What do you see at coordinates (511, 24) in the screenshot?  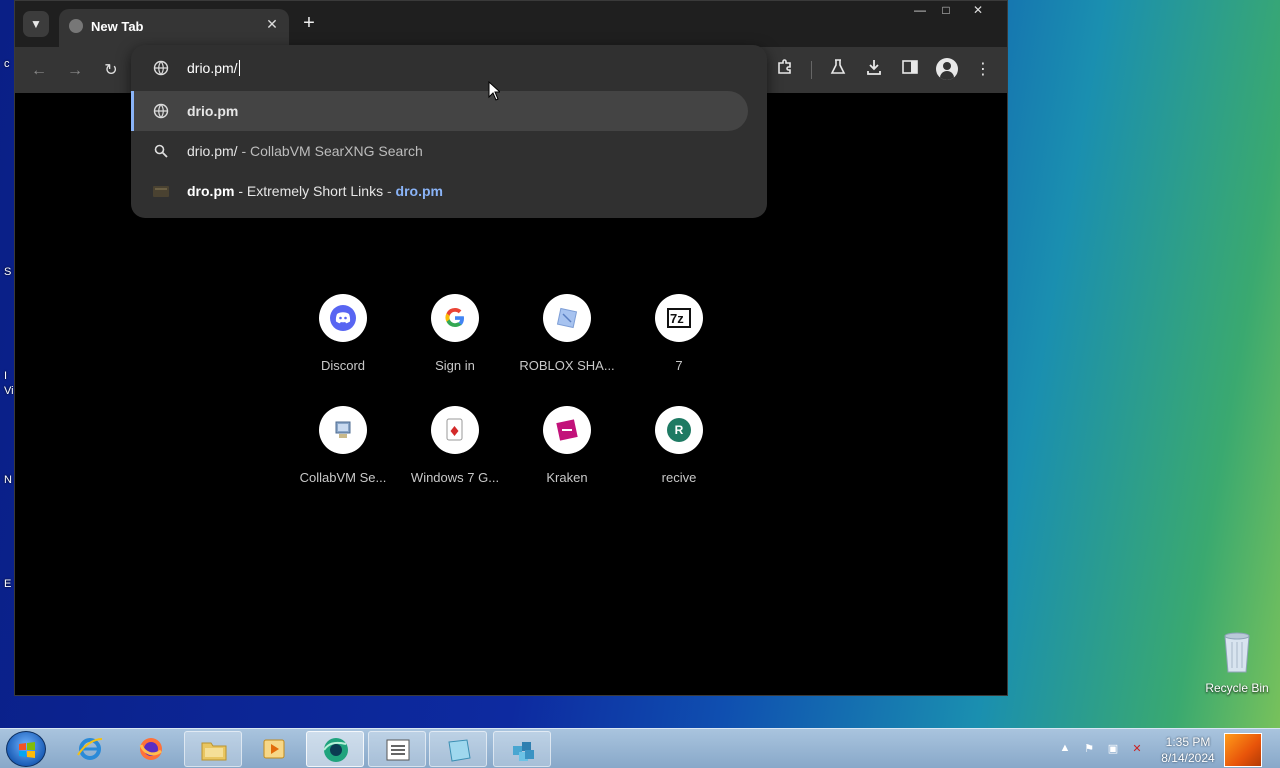 I see `title-bar: ▼ New Tab ✕ + — □ ✕` at bounding box center [511, 24].